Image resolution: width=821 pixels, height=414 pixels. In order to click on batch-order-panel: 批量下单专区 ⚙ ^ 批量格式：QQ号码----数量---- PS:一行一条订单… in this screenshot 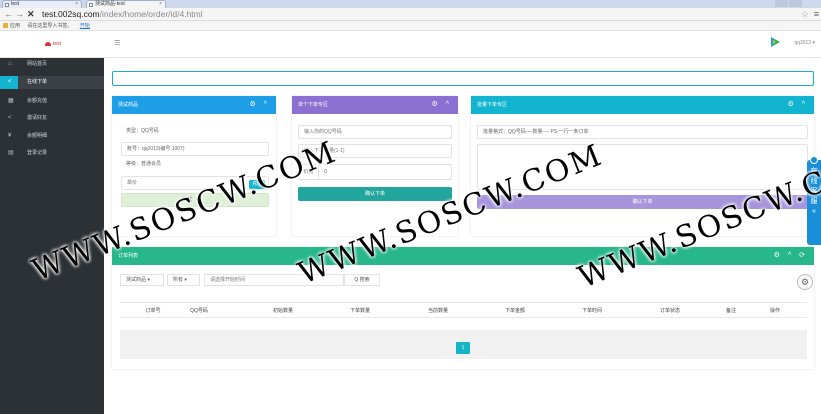, I will do `click(642, 166)`.